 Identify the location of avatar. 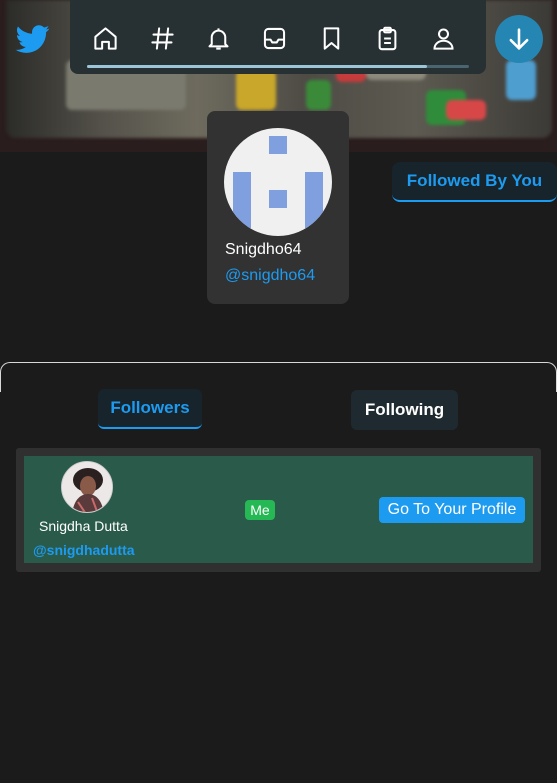
(87, 487).